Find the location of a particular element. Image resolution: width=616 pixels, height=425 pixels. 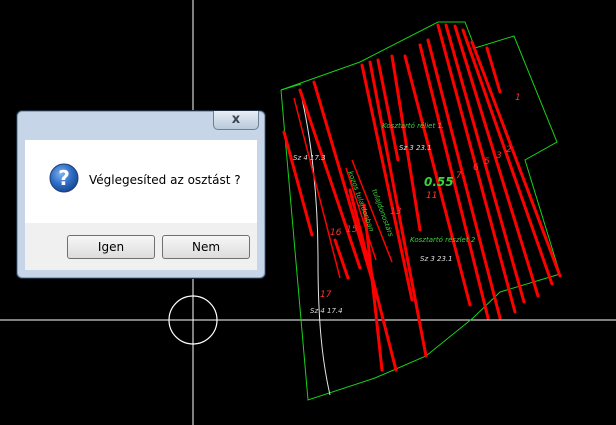

parcel-label-3: 3 is located at coordinates (499, 156).